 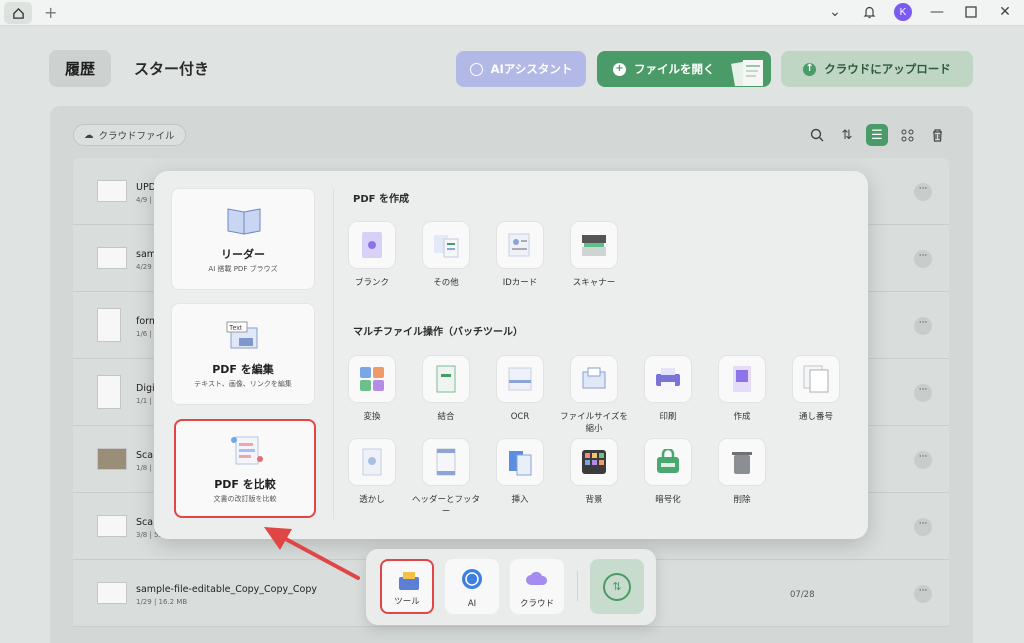 I want to click on upload-cloud-button: ↑ クラウドにアップロード, so click(x=877, y=69).